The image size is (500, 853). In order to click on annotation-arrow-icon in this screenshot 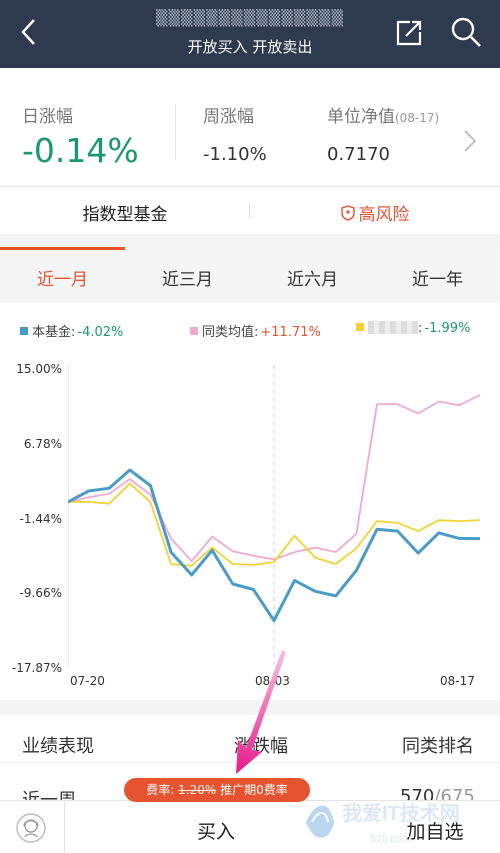, I will do `click(261, 712)`.